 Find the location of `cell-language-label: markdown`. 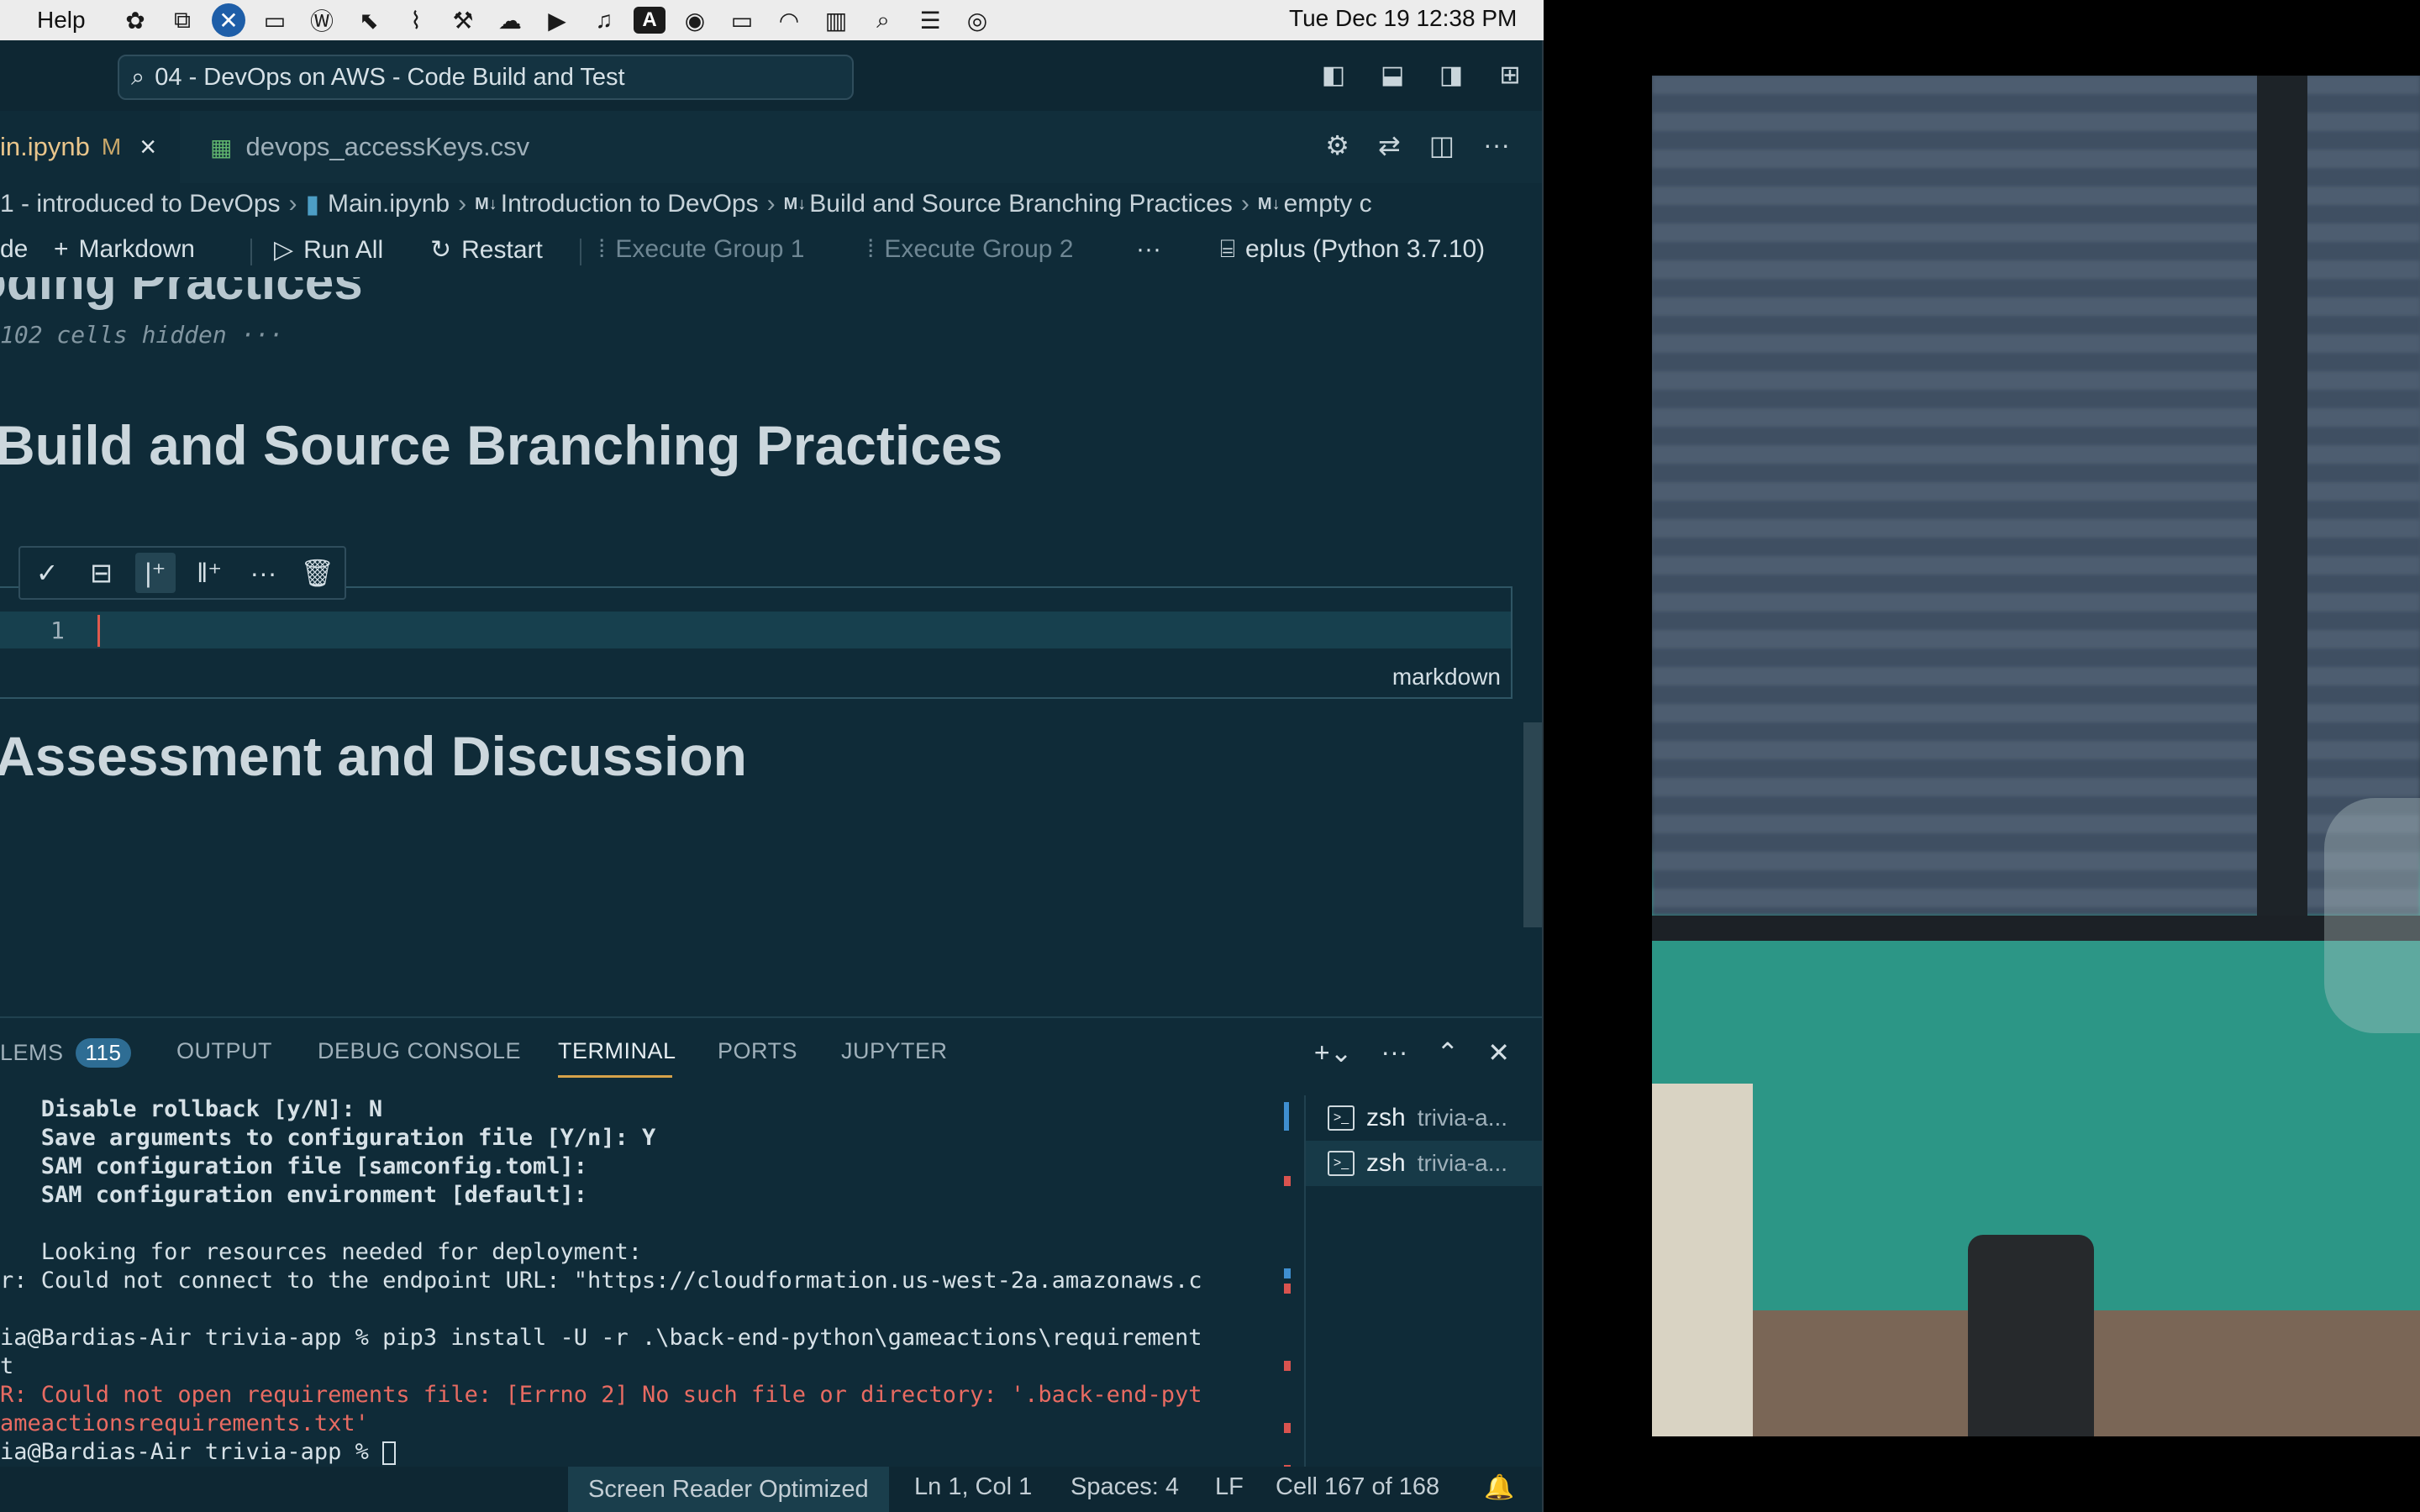

cell-language-label: markdown is located at coordinates (1446, 677).